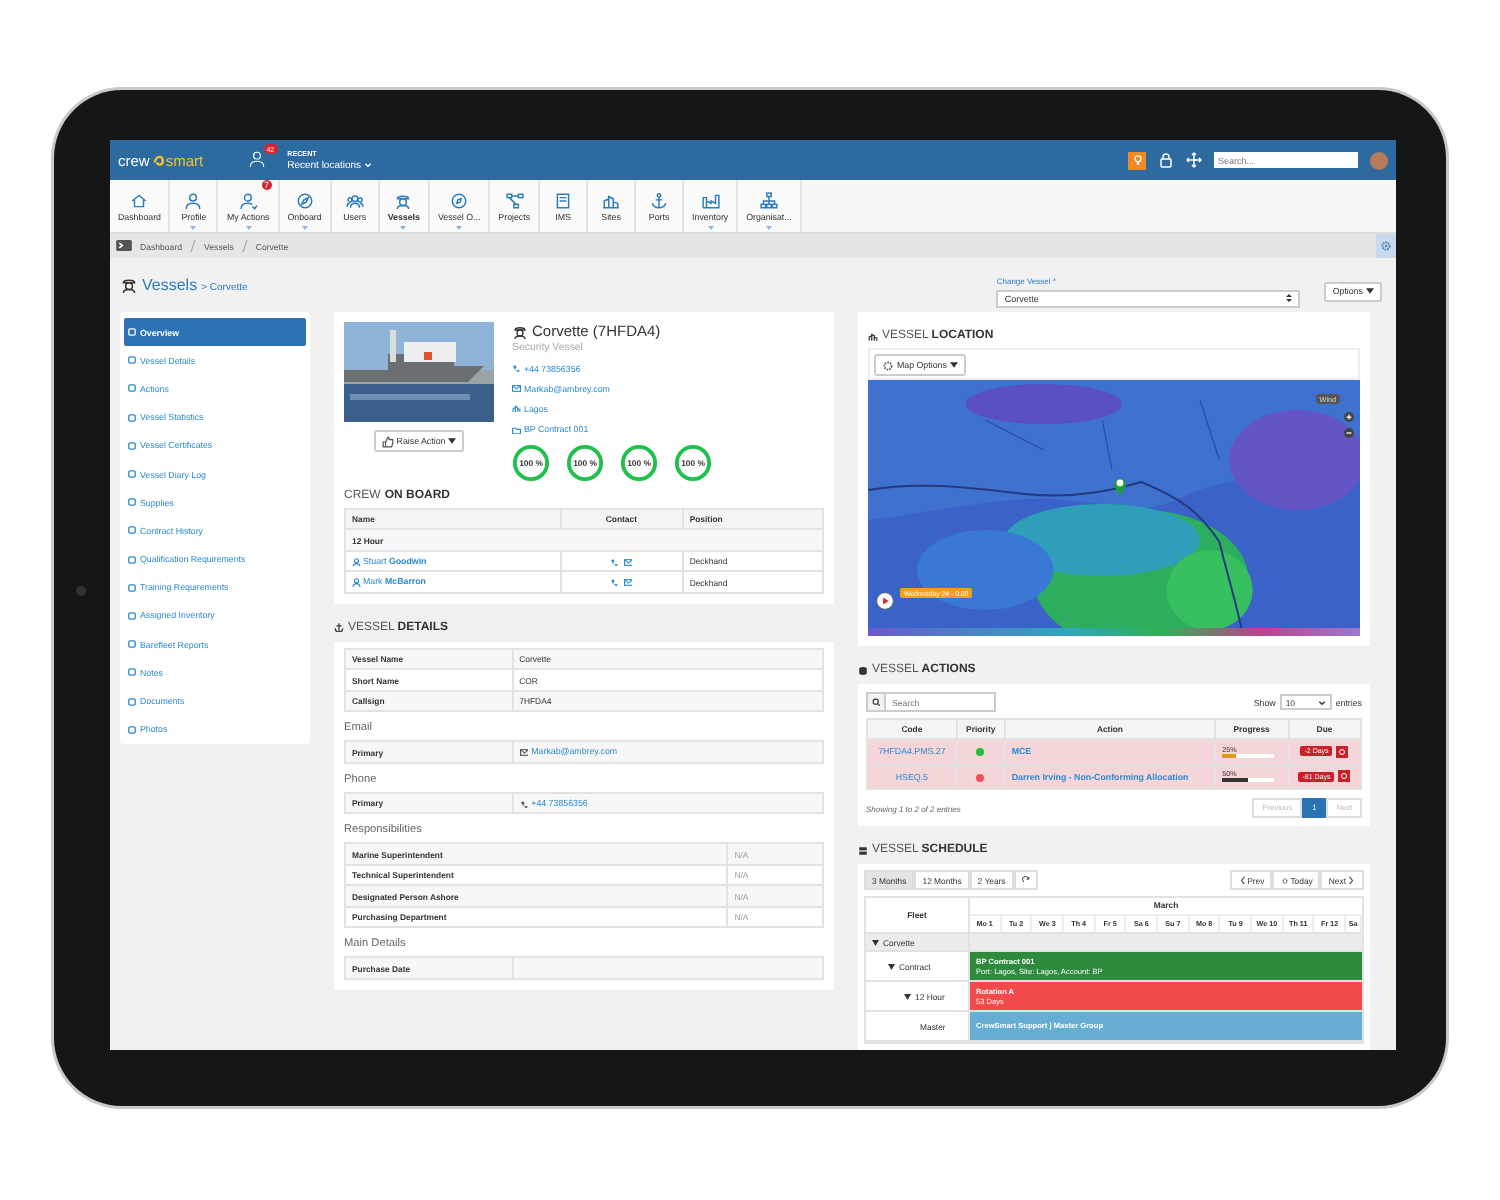 Image resolution: width=1500 pixels, height=1200 pixels. I want to click on move-icon, so click(1194, 160).